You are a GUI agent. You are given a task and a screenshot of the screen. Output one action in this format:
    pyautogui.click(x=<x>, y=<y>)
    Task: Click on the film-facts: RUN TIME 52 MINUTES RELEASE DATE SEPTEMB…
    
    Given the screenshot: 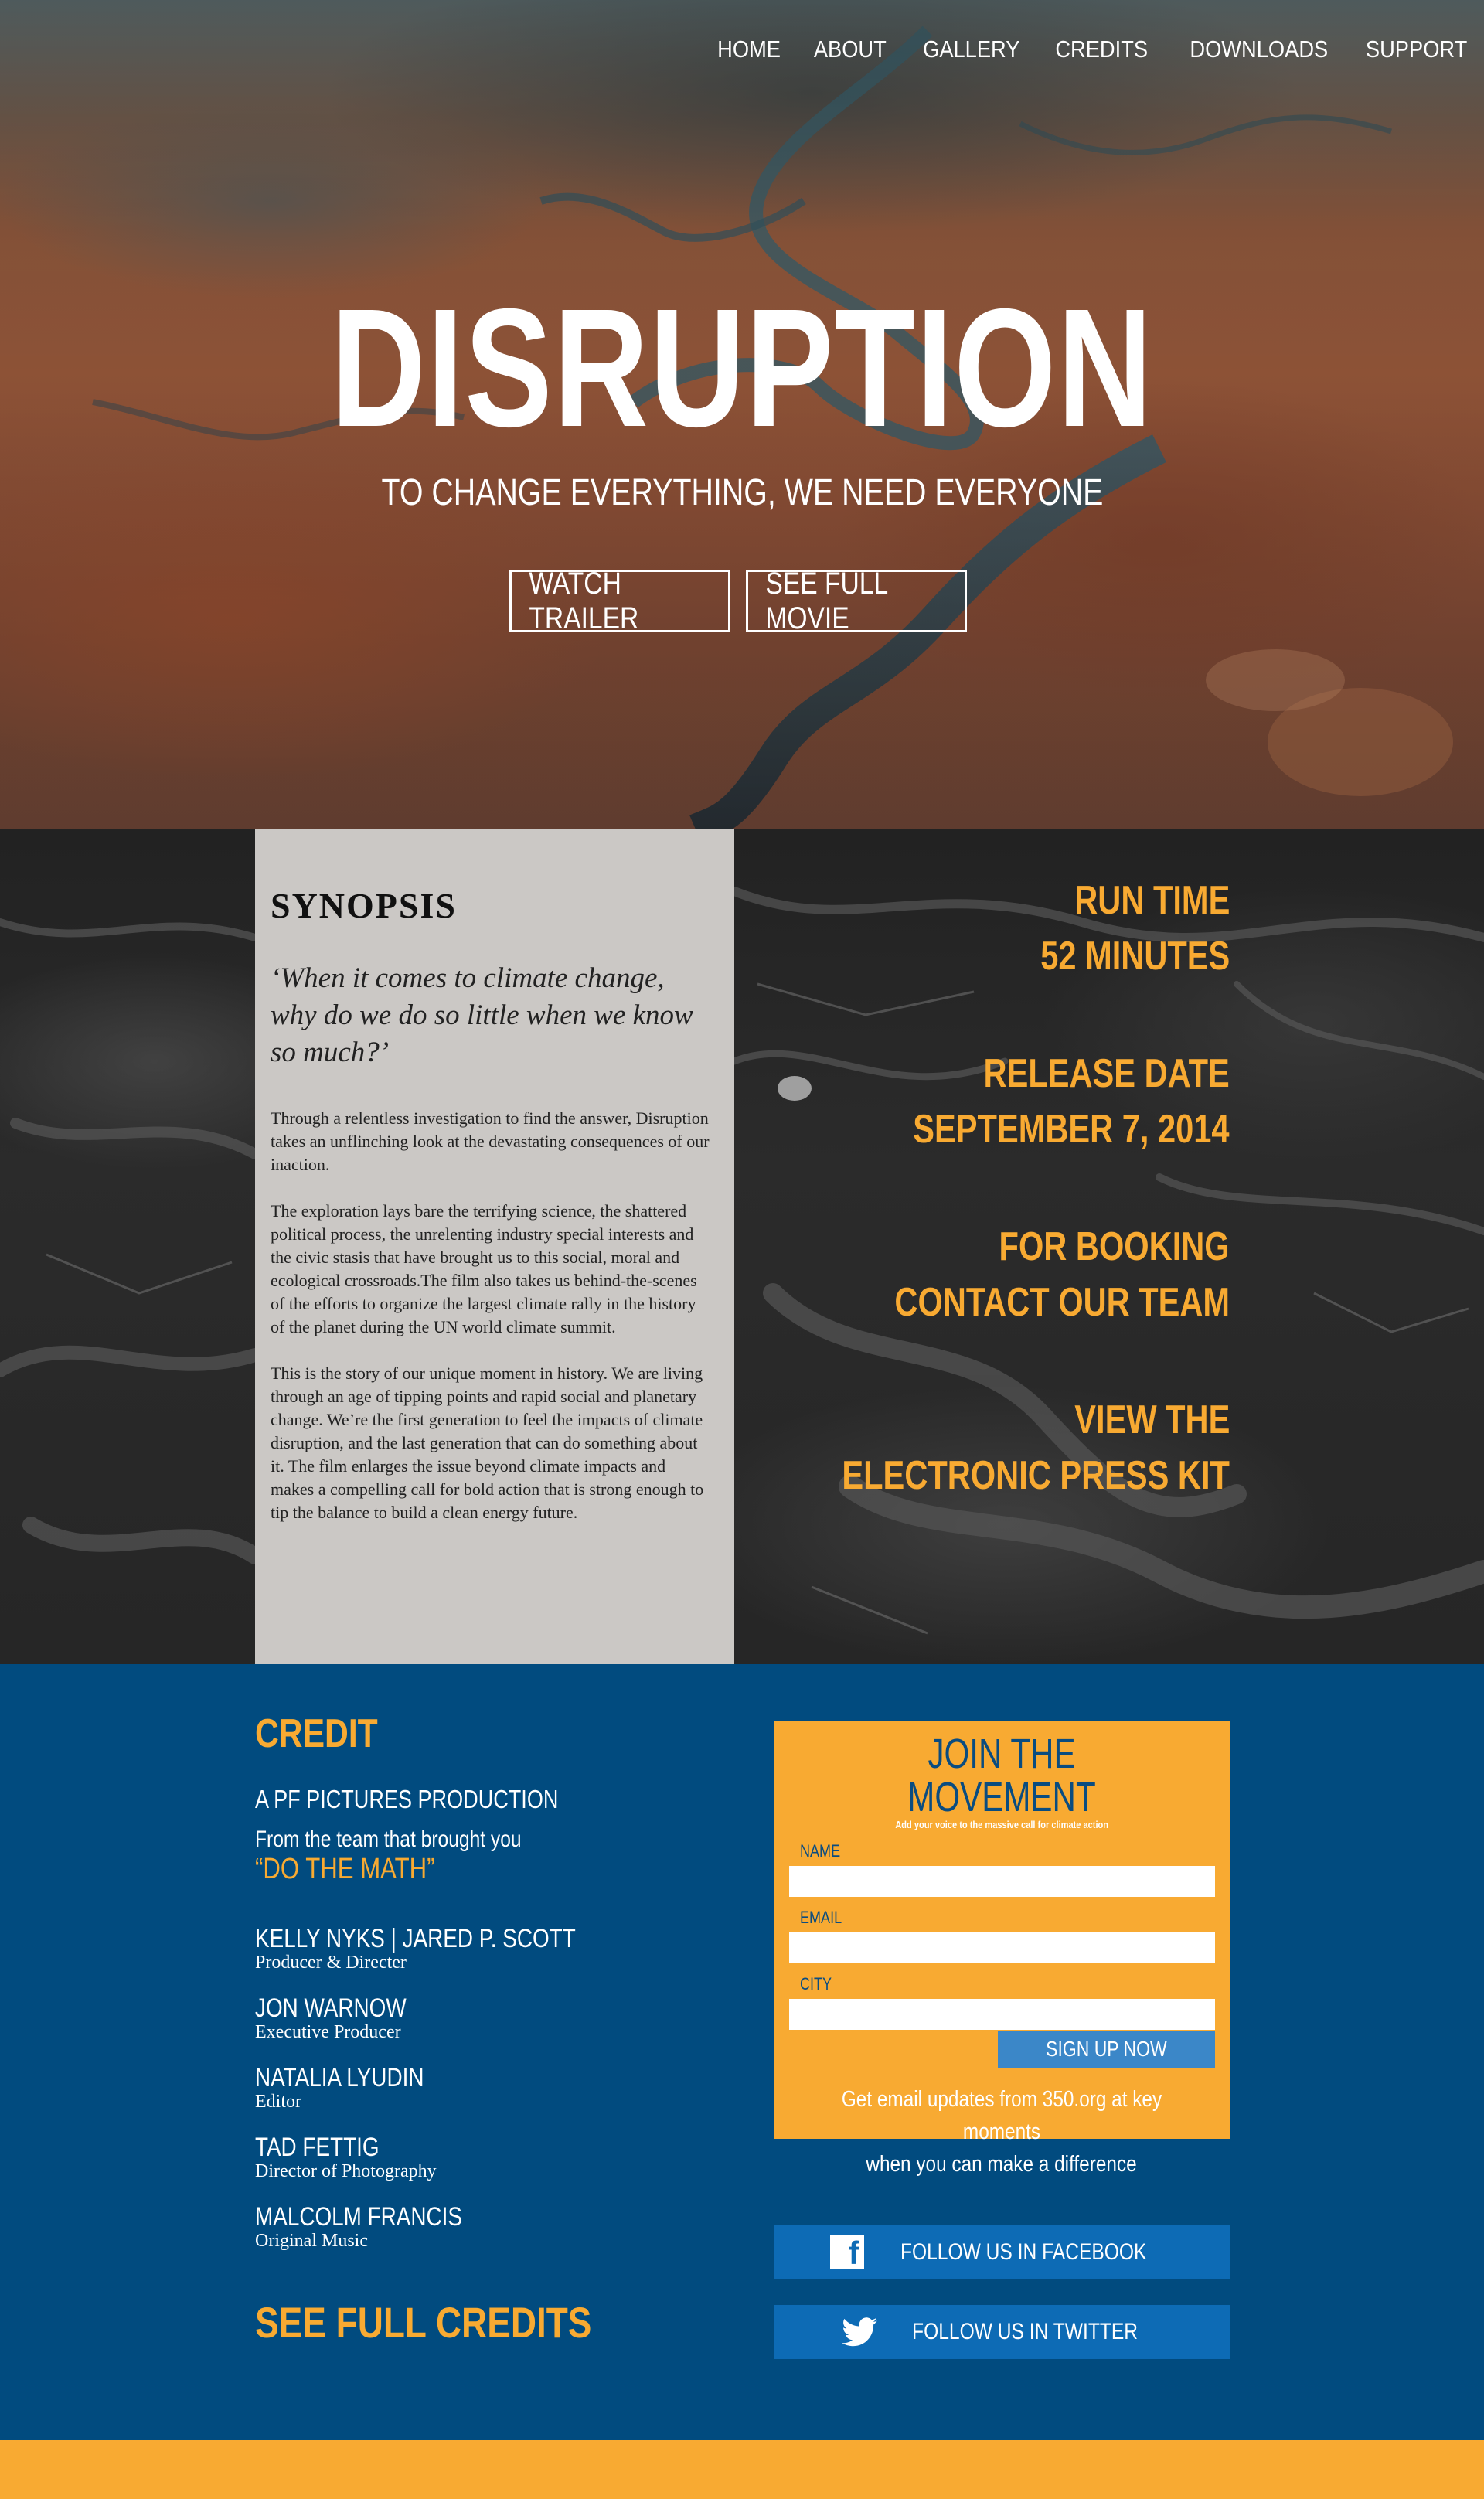 What is the action you would take?
    pyautogui.click(x=959, y=1219)
    